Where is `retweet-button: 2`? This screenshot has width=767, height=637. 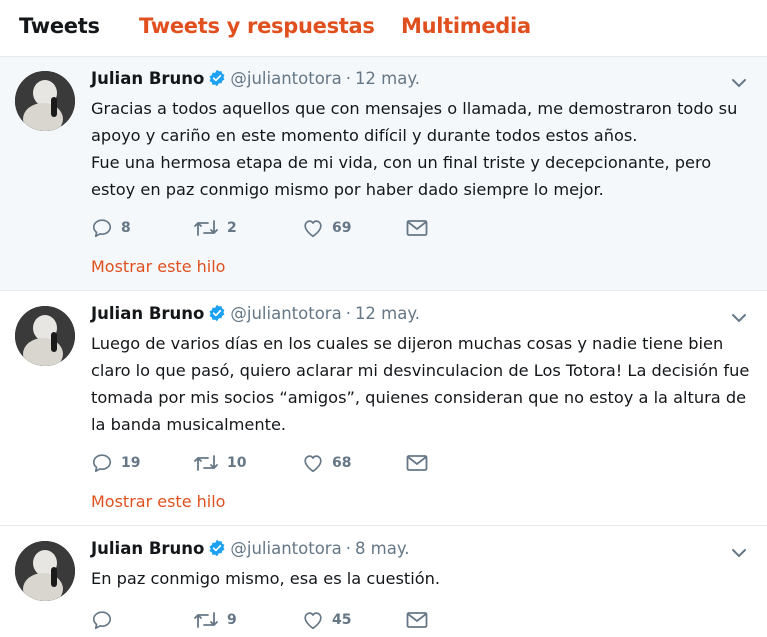
retweet-button: 2 is located at coordinates (215, 228).